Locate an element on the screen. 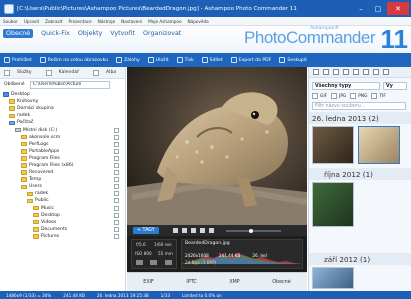 The image size is (411, 299). tree-item: Počítač is located at coordinates (62, 122).